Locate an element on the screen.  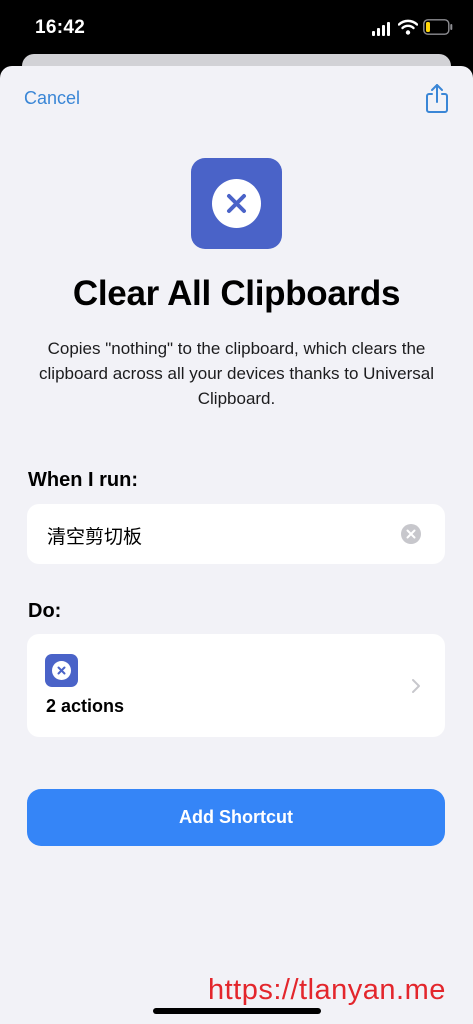
actions-count: 2 actions is located at coordinates (85, 706).